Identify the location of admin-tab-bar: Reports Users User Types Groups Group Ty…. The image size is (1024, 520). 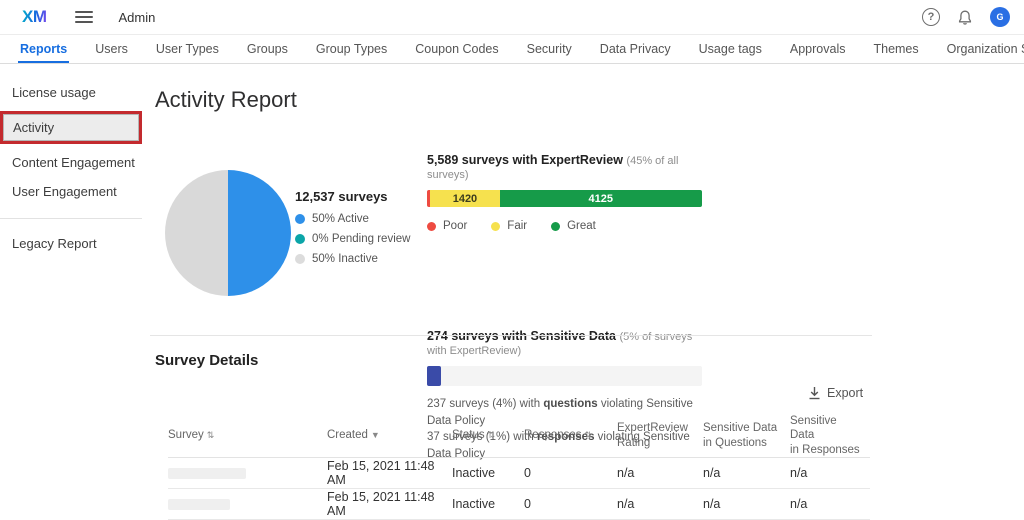
(512, 49).